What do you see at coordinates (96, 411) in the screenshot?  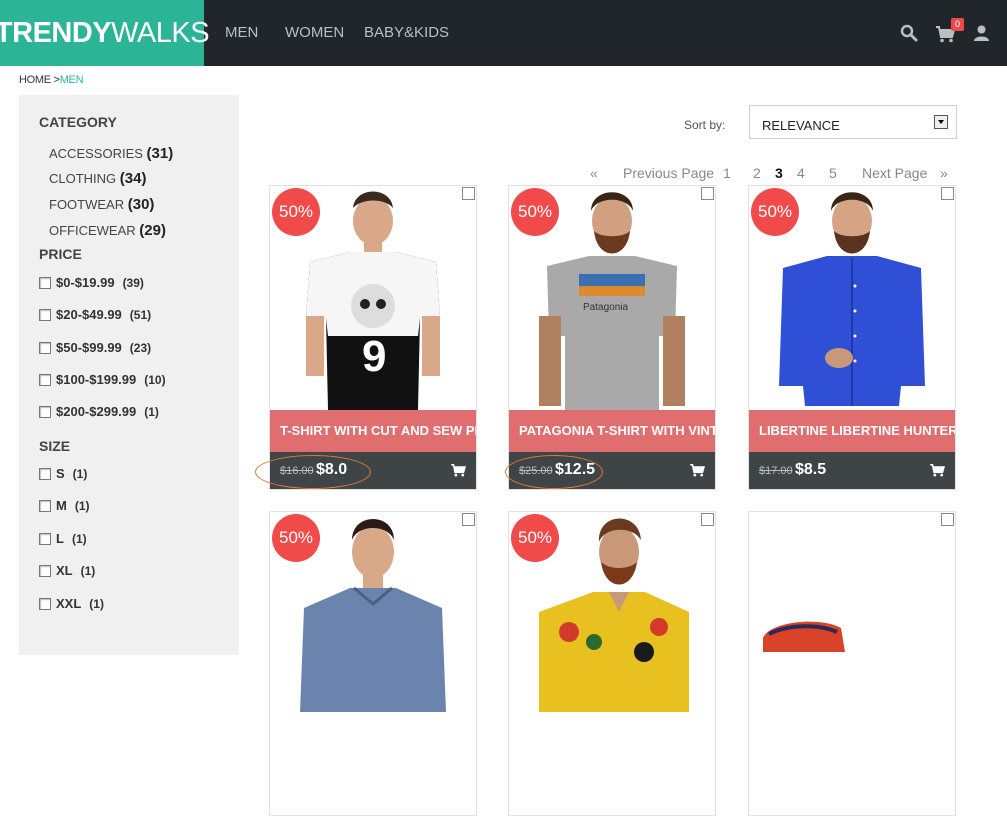 I see `price-label: $200-$299.99` at bounding box center [96, 411].